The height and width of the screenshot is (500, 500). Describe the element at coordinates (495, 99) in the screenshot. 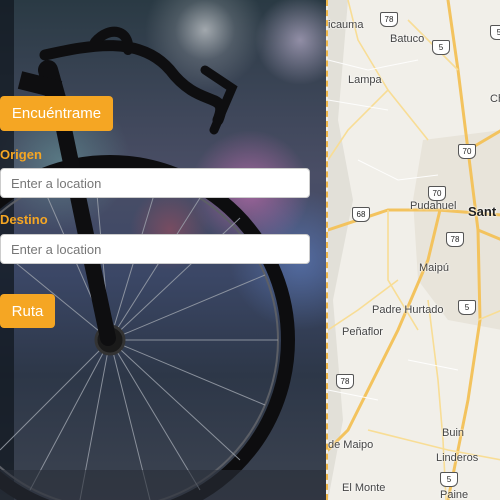

I see `place-ch: Ch` at that location.